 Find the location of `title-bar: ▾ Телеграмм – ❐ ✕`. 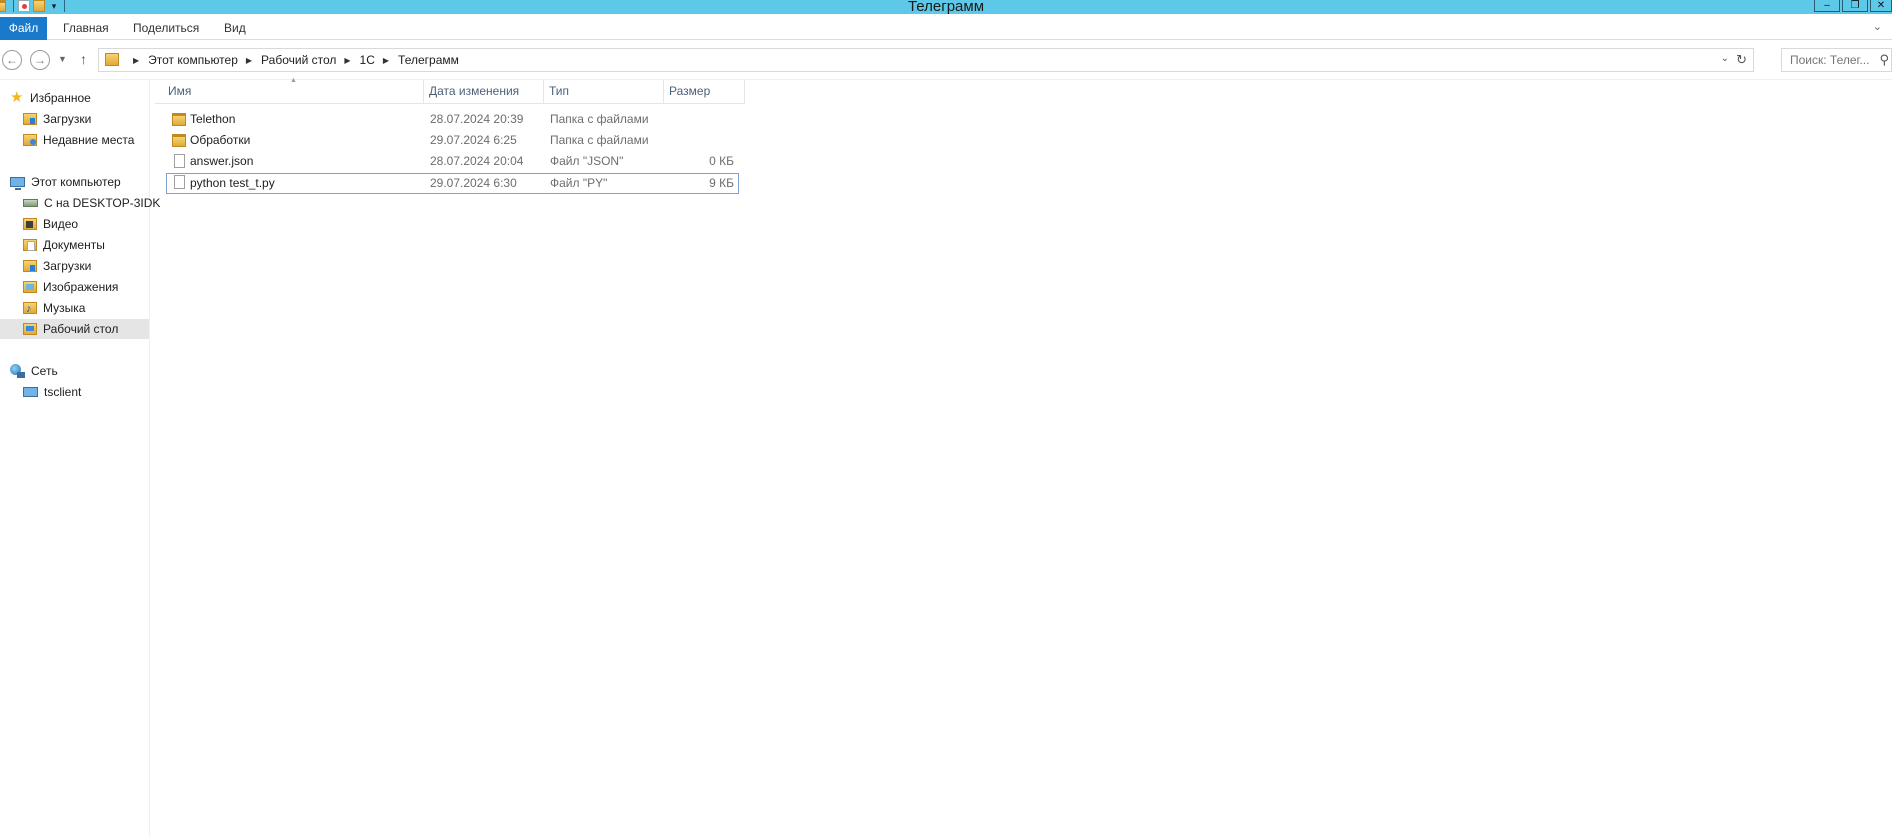

title-bar: ▾ Телеграмм – ❐ ✕ is located at coordinates (946, 7).